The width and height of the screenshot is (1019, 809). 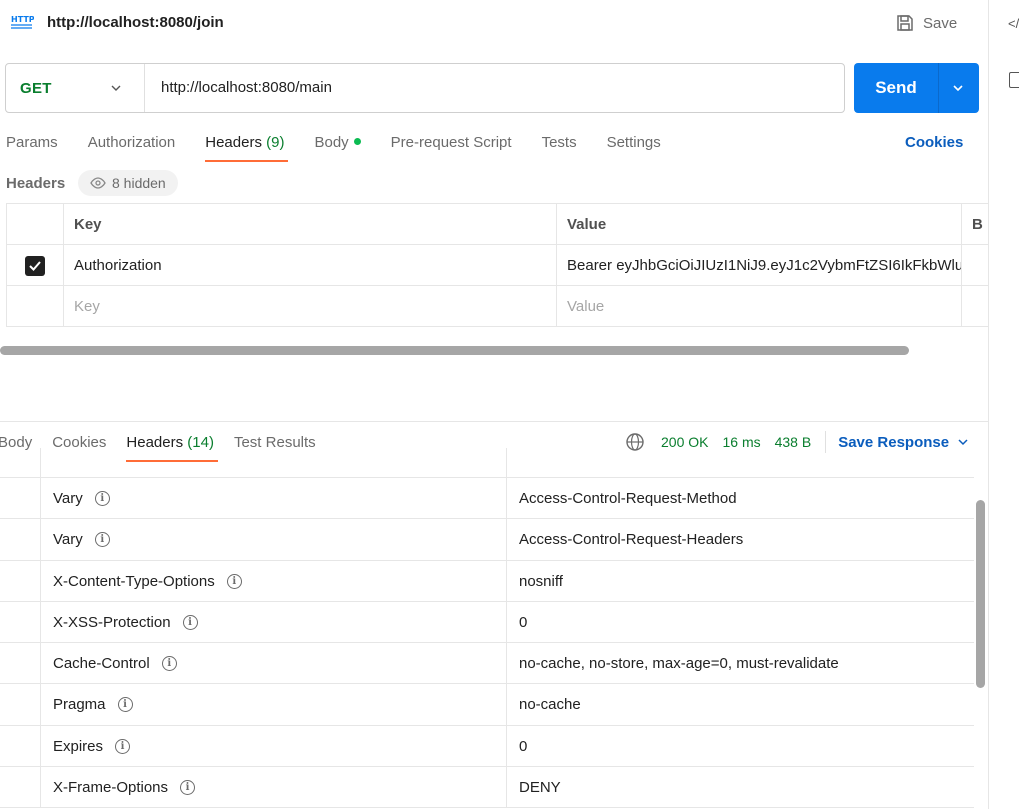 What do you see at coordinates (634, 147) in the screenshot?
I see `tab-settings: Settings` at bounding box center [634, 147].